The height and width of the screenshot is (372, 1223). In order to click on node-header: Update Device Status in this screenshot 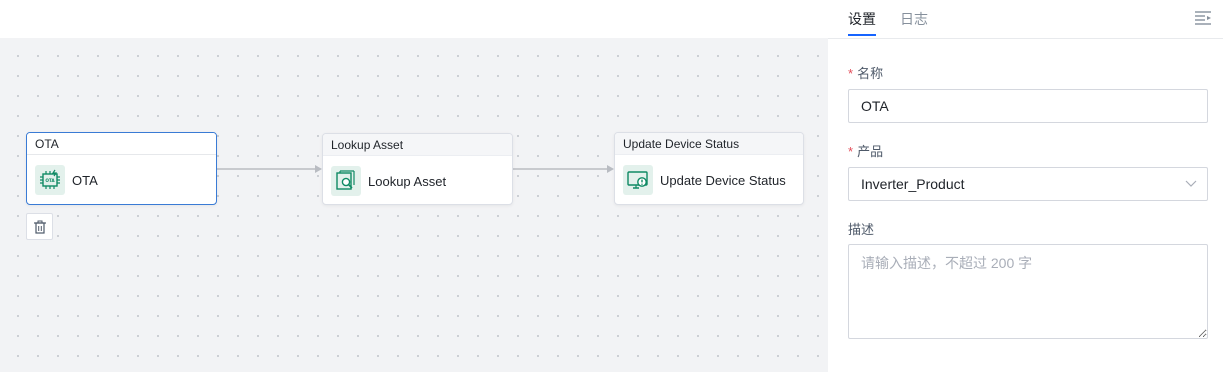, I will do `click(709, 144)`.